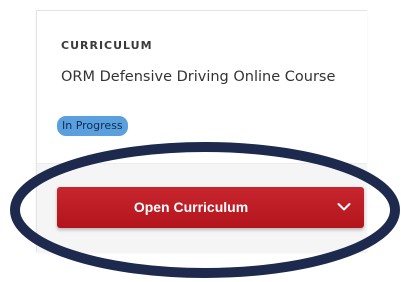 This screenshot has height=282, width=401. What do you see at coordinates (92, 126) in the screenshot?
I see `status-badge: In Progress` at bounding box center [92, 126].